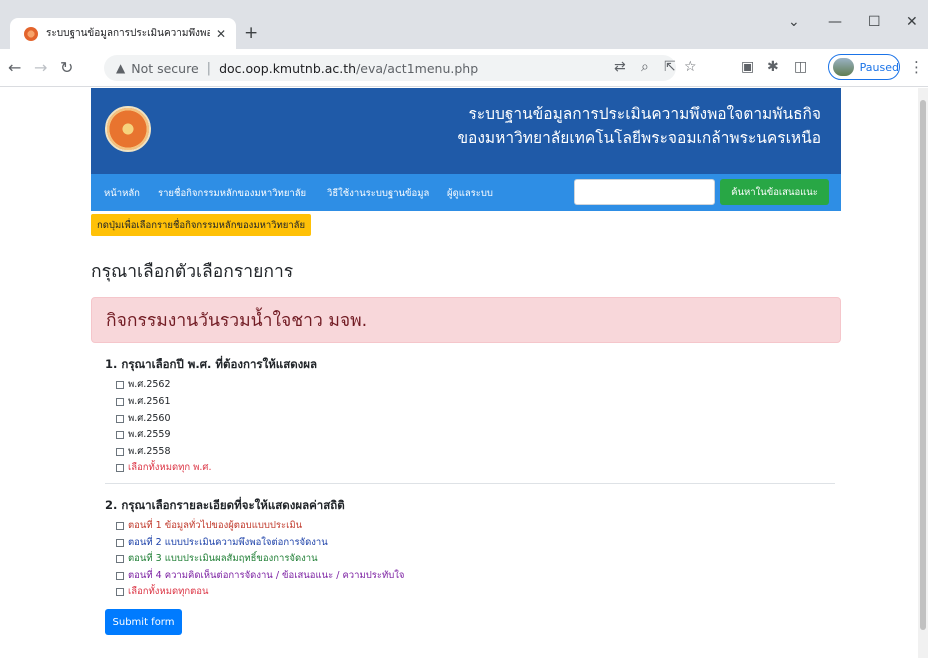 This screenshot has height=658, width=928. What do you see at coordinates (149, 384) in the screenshot?
I see `option-label: พ.ศ.2562` at bounding box center [149, 384].